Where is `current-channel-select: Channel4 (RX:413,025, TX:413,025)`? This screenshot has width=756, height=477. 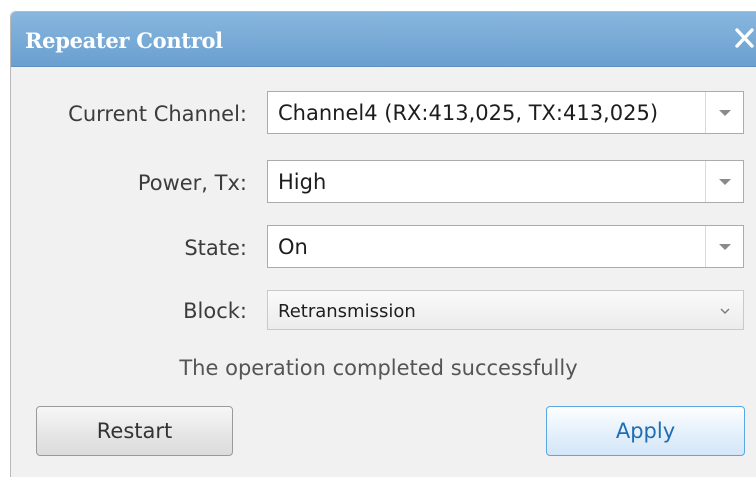 current-channel-select: Channel4 (RX:413,025, TX:413,025) is located at coordinates (505, 112).